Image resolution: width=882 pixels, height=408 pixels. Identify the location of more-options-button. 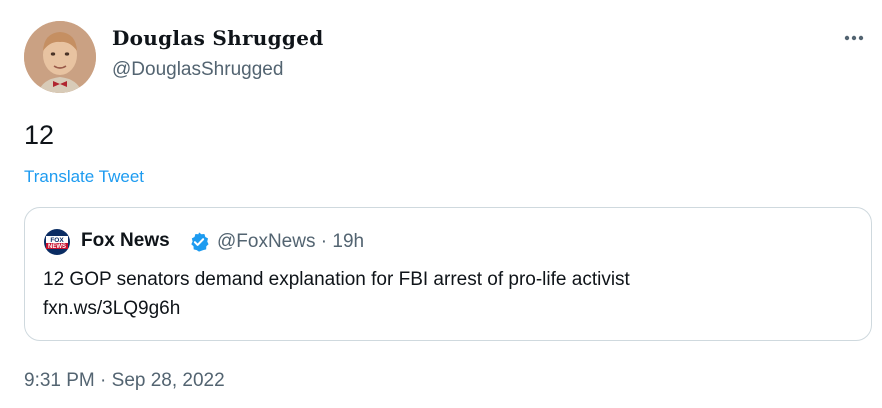
(854, 38).